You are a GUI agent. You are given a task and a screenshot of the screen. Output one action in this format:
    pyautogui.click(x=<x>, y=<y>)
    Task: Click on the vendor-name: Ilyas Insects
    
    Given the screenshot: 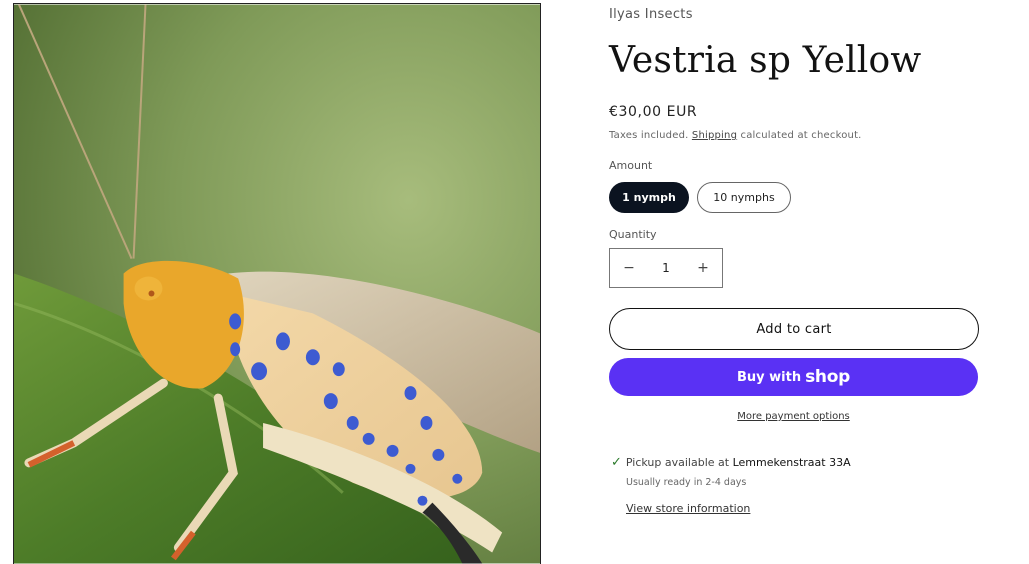 What is the action you would take?
    pyautogui.click(x=651, y=14)
    